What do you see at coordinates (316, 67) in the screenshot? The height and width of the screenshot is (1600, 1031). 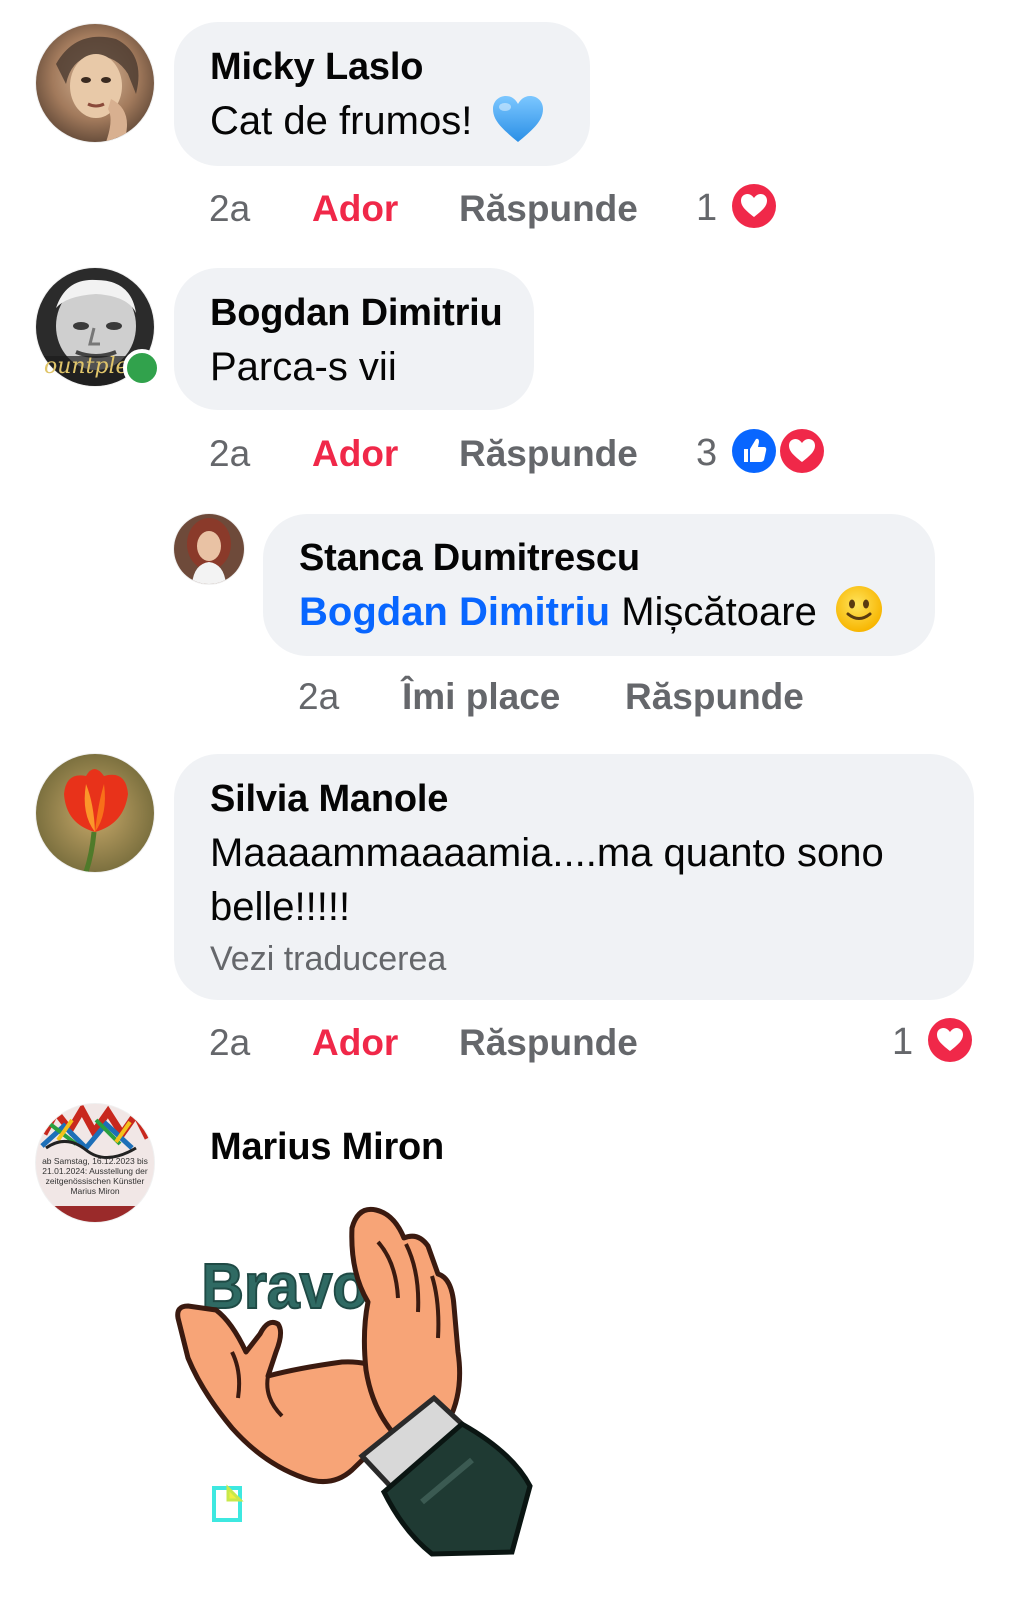 I see `comment-author: Micky Laslo` at bounding box center [316, 67].